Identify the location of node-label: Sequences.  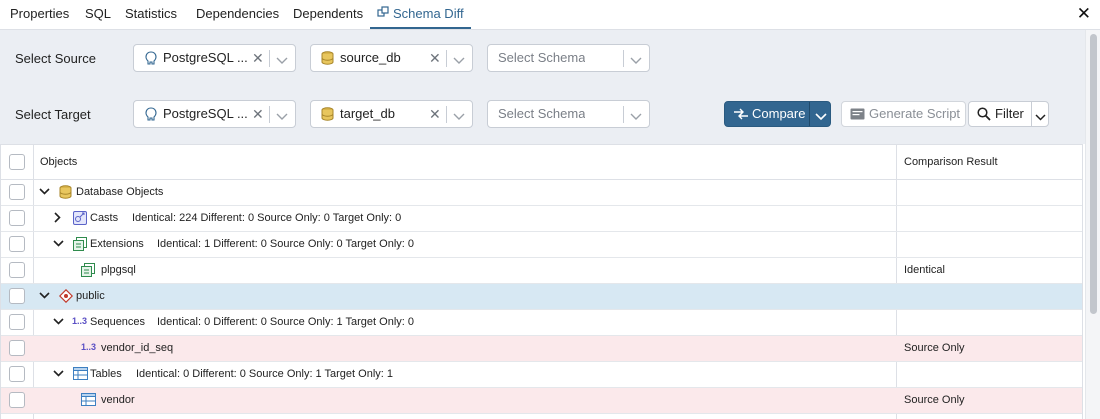
(118, 322).